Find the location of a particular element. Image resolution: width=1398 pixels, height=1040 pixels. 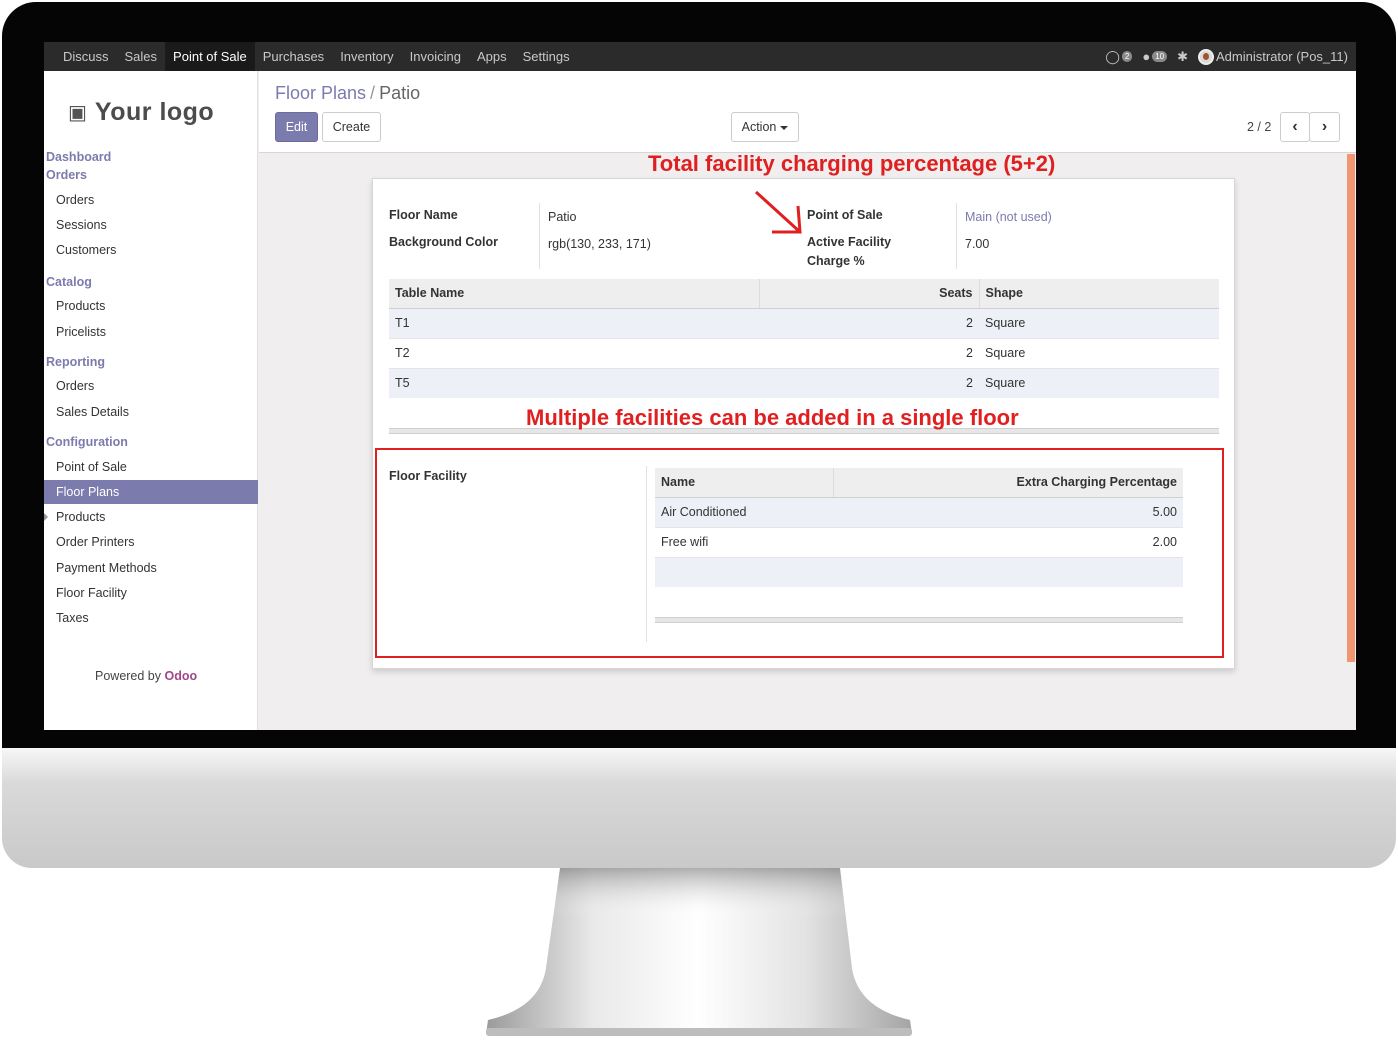

menu-point-of-sale: Point of Sale is located at coordinates (210, 56).